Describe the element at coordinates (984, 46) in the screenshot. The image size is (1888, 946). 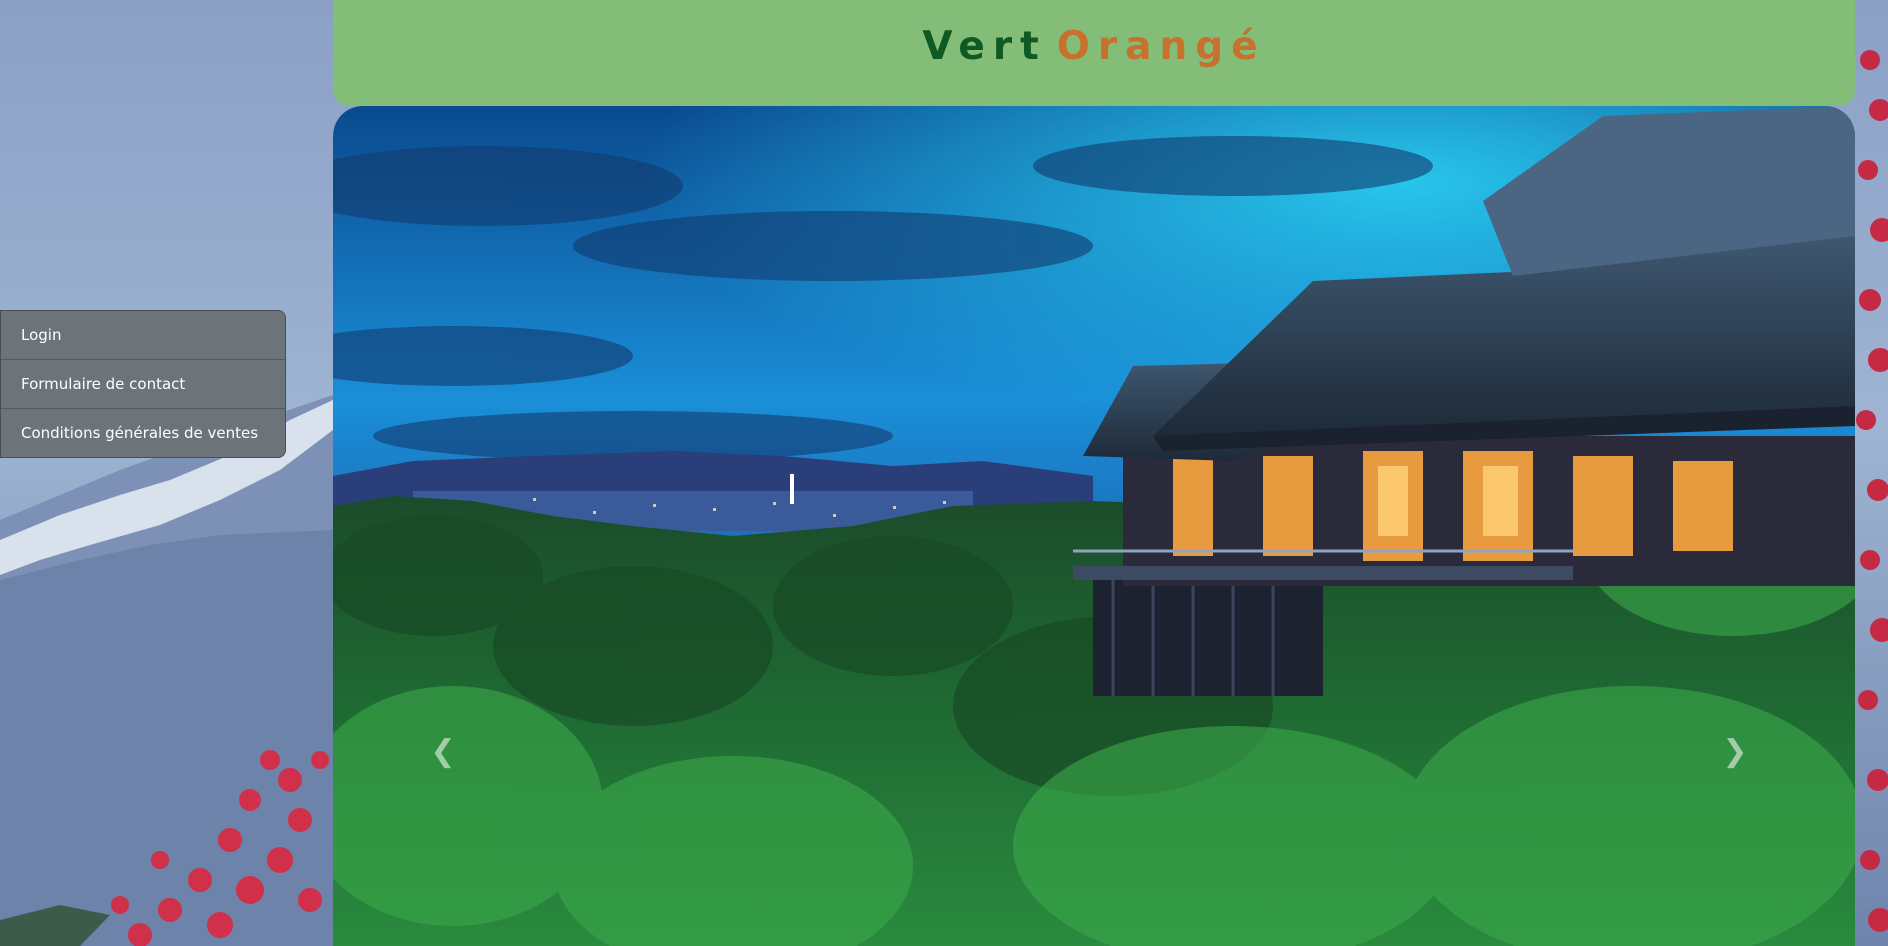
I see `brand-word-vert: Vert` at that location.